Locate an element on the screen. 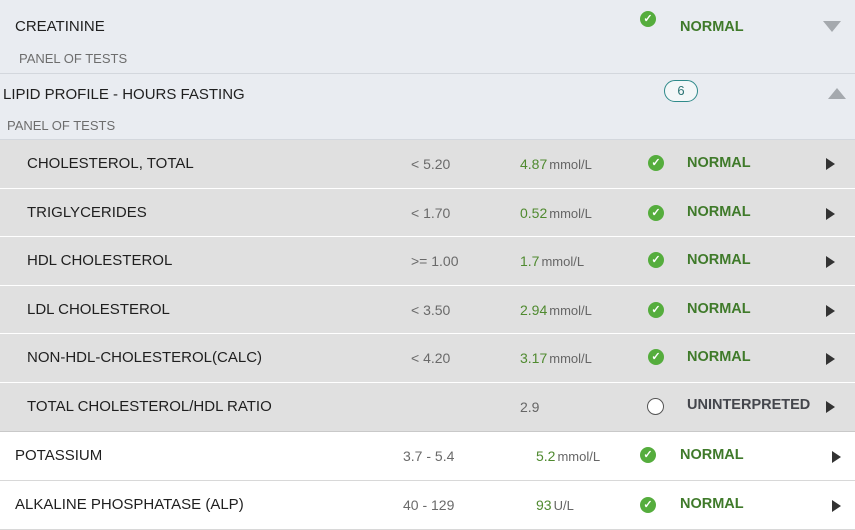 This screenshot has height=530, width=855. test-name: ALKALINE PHOSPHATASE (ALP) is located at coordinates (129, 504).